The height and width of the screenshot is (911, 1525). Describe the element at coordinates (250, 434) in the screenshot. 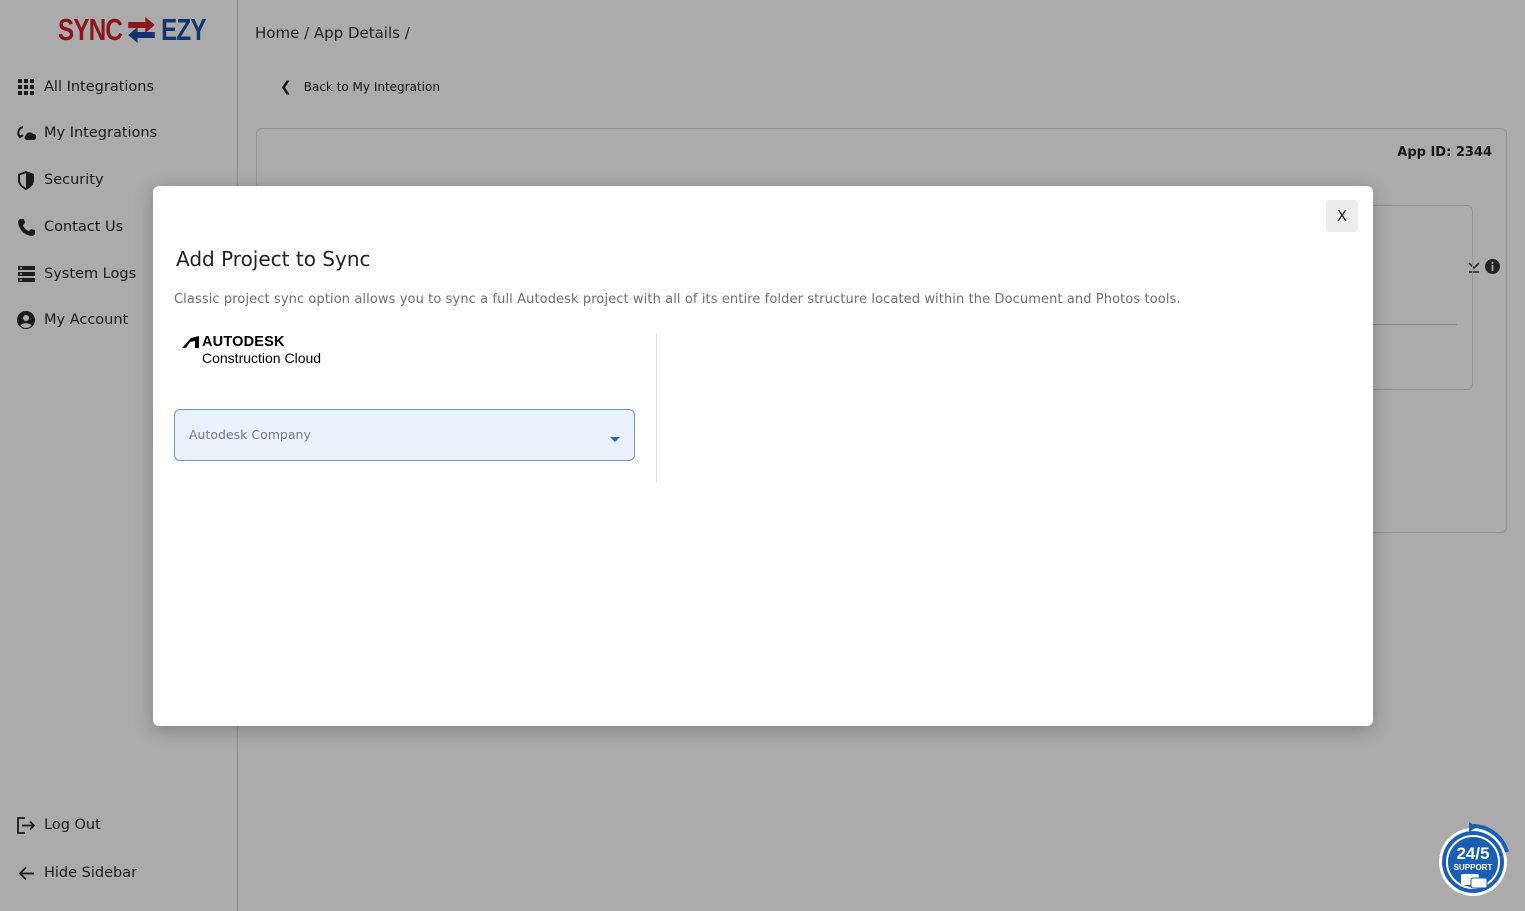

I see `select-placeholder: Autodesk Company` at that location.